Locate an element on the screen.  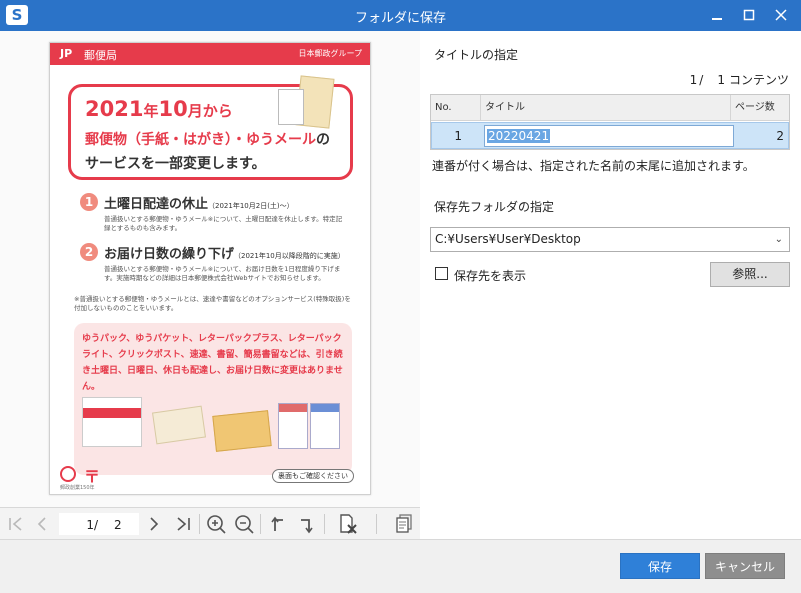
zoom-in-button is located at coordinates (216, 524).